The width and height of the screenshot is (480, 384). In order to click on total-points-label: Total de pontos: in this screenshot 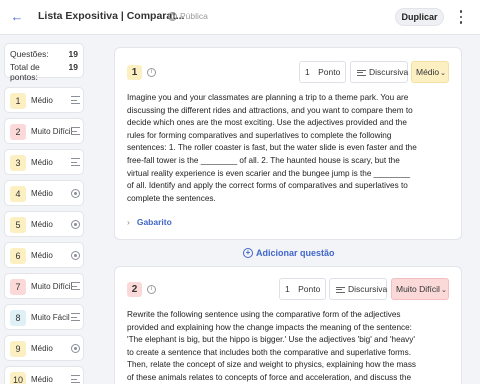, I will do `click(25, 72)`.